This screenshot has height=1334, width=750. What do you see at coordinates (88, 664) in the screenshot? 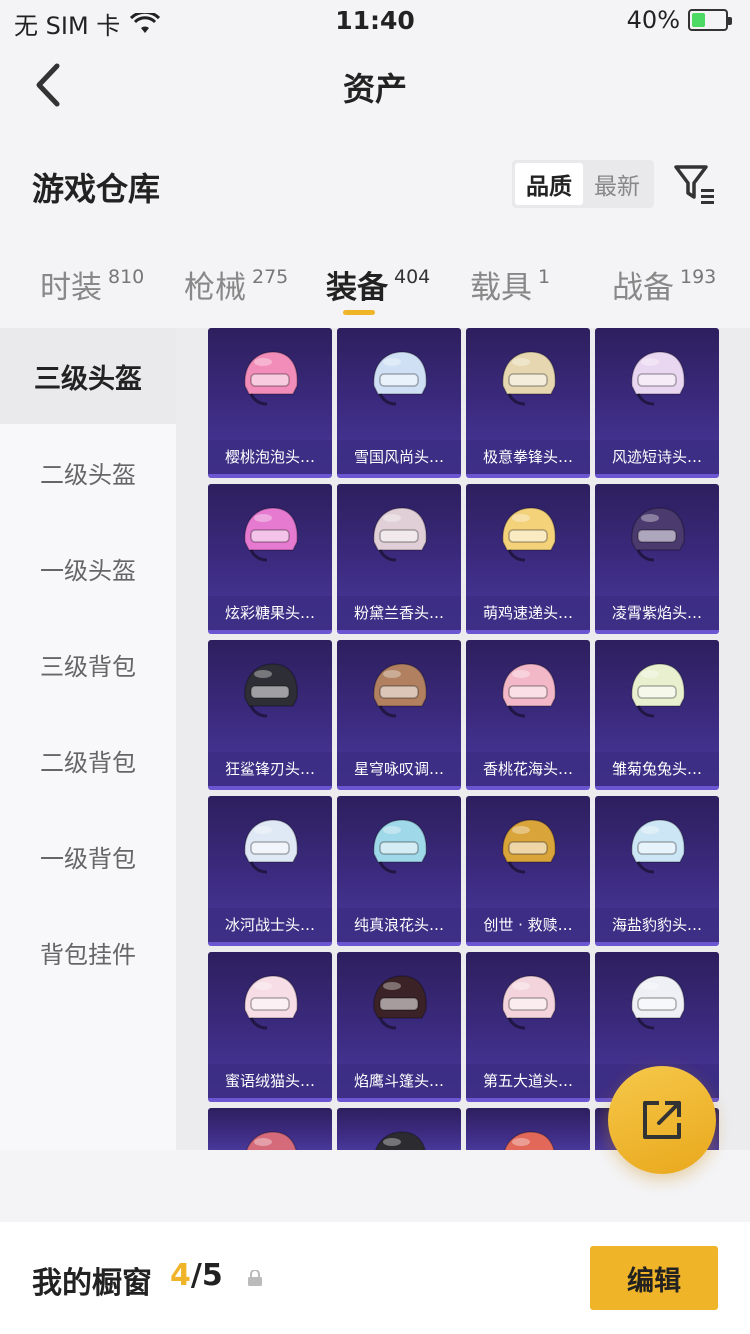
I see `sidebar-item-level3-backpack: 三级背包` at bounding box center [88, 664].